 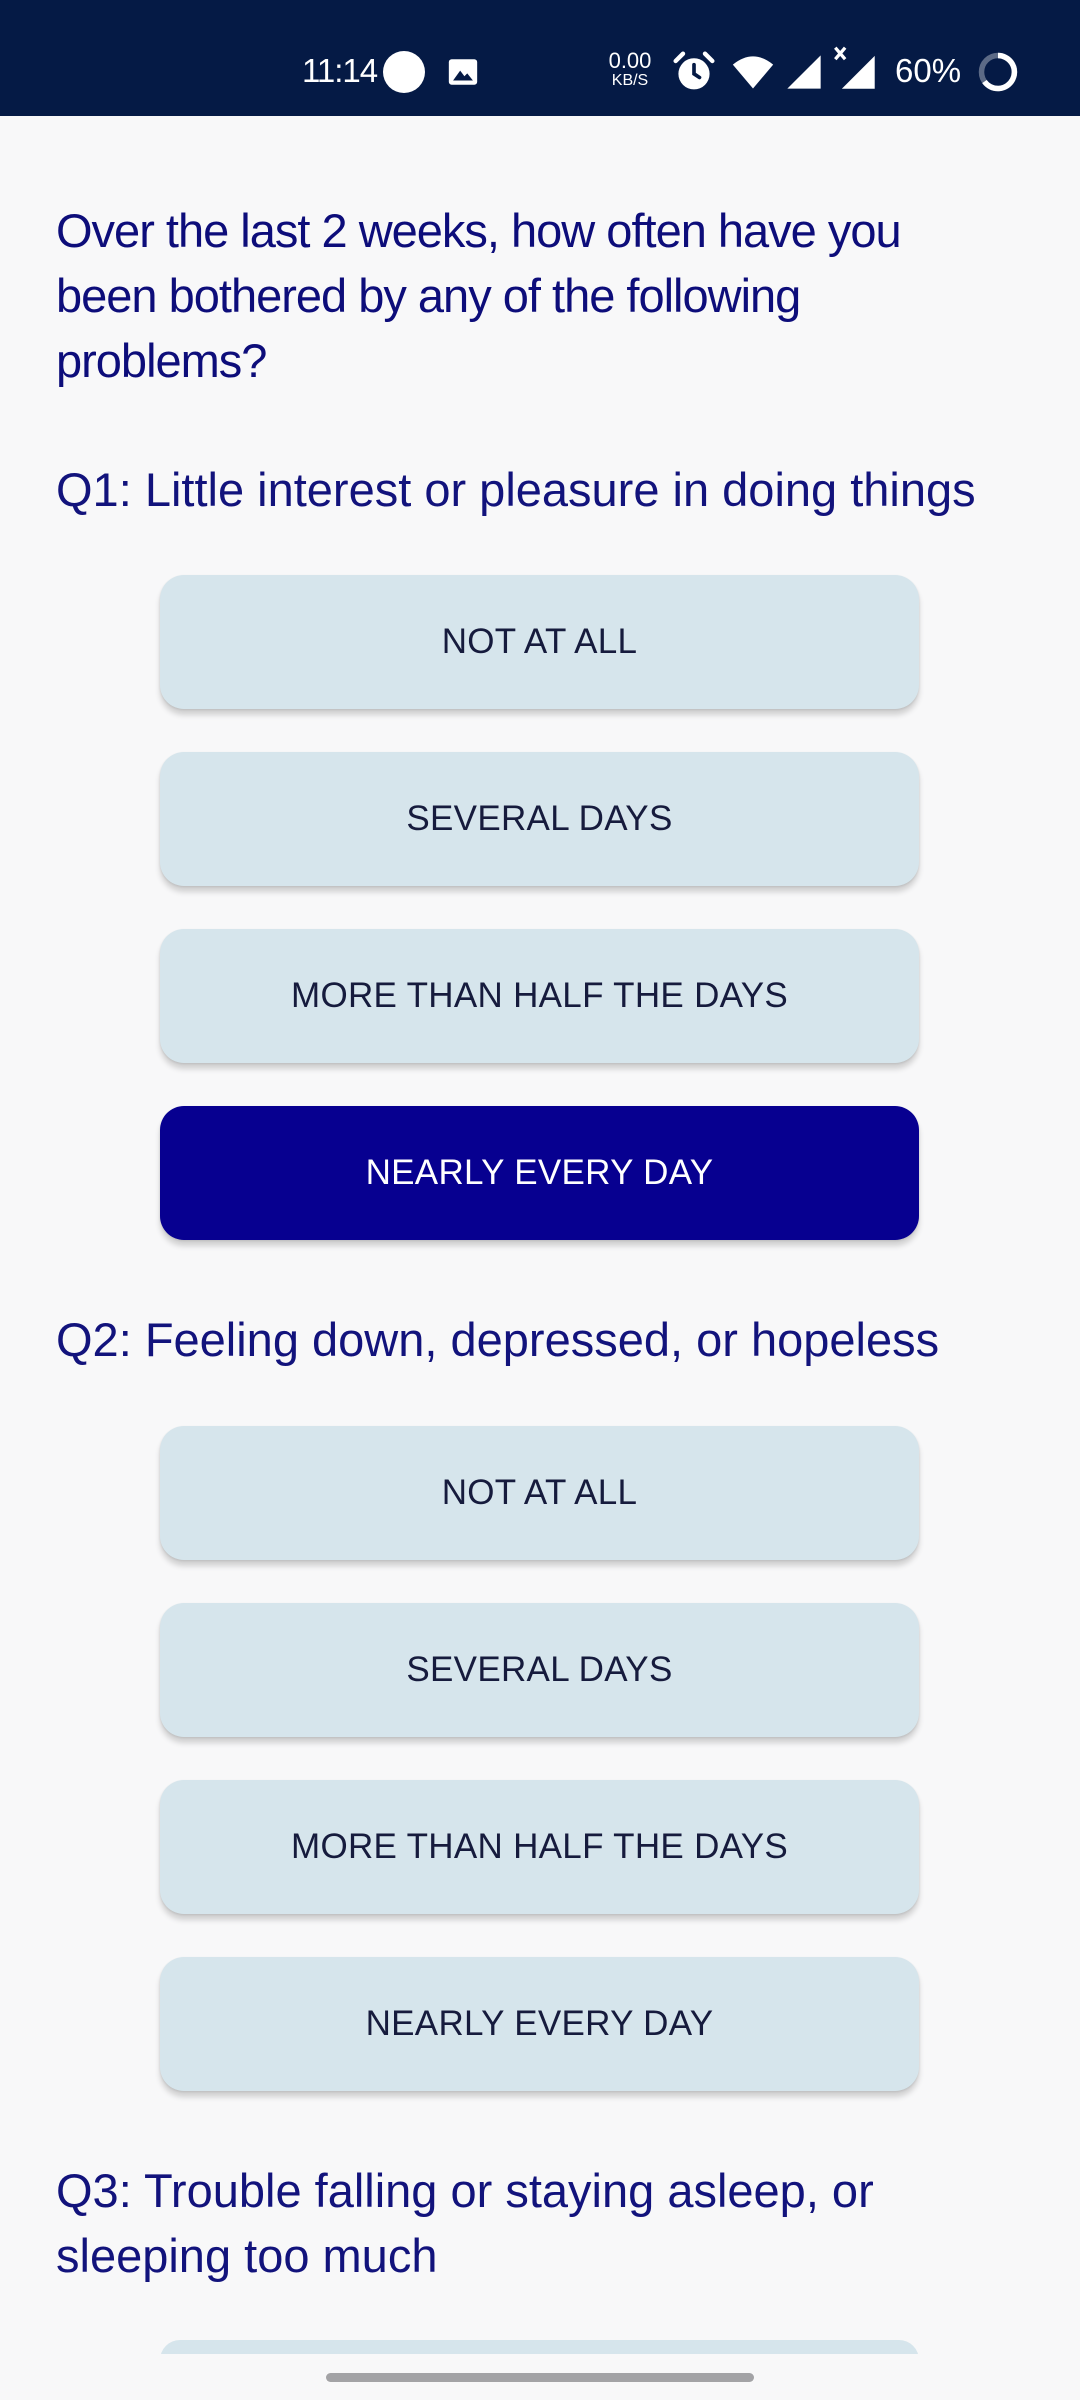 What do you see at coordinates (463, 72) in the screenshot?
I see `image-icon` at bounding box center [463, 72].